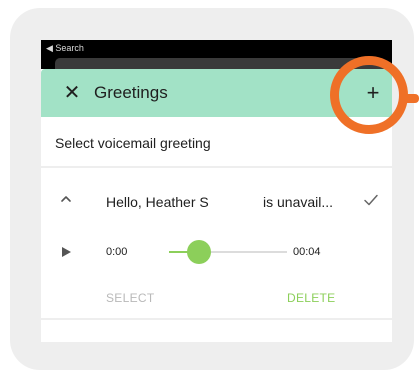 The image size is (419, 374). What do you see at coordinates (307, 252) in the screenshot?
I see `total-time: 00:04` at bounding box center [307, 252].